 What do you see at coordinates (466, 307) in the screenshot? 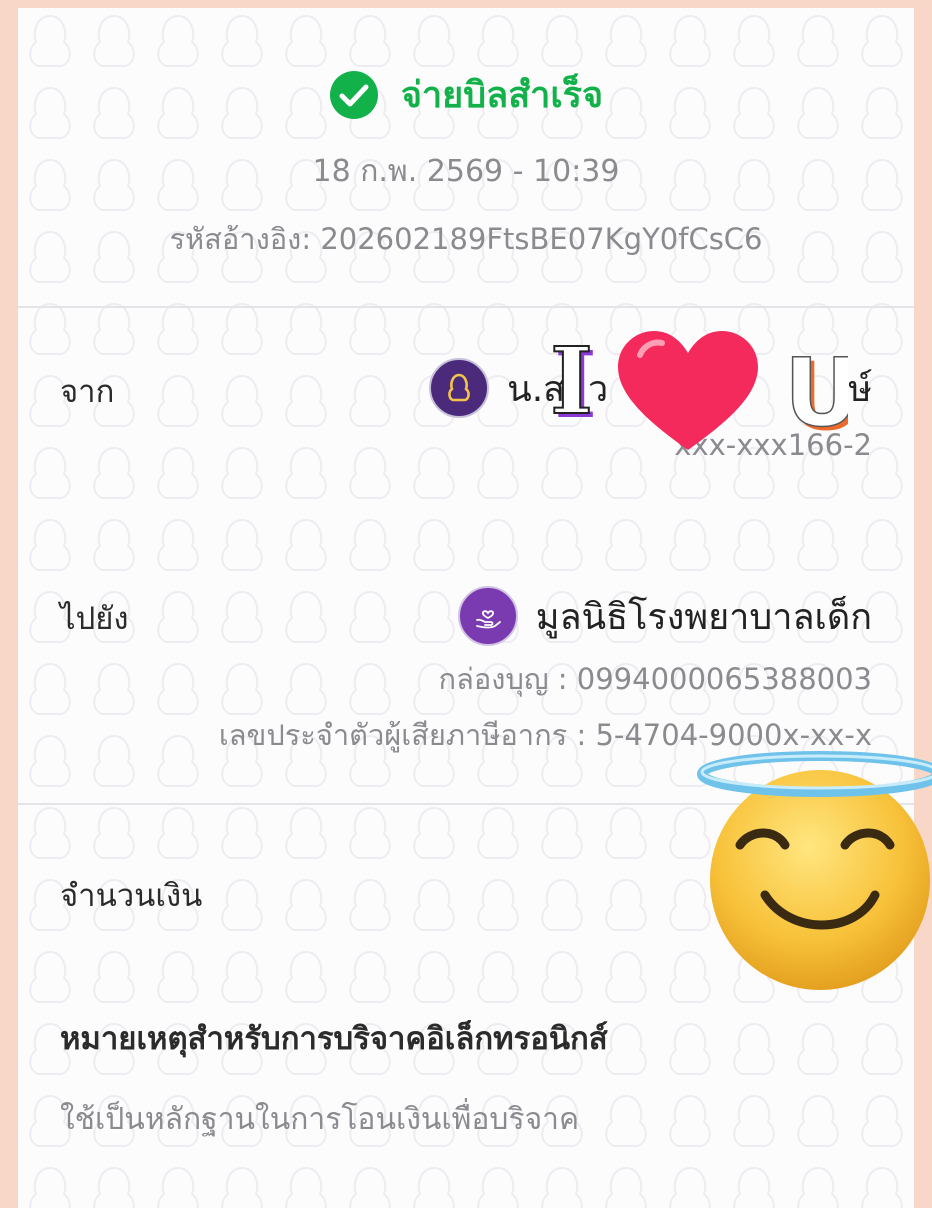
I see `divider` at bounding box center [466, 307].